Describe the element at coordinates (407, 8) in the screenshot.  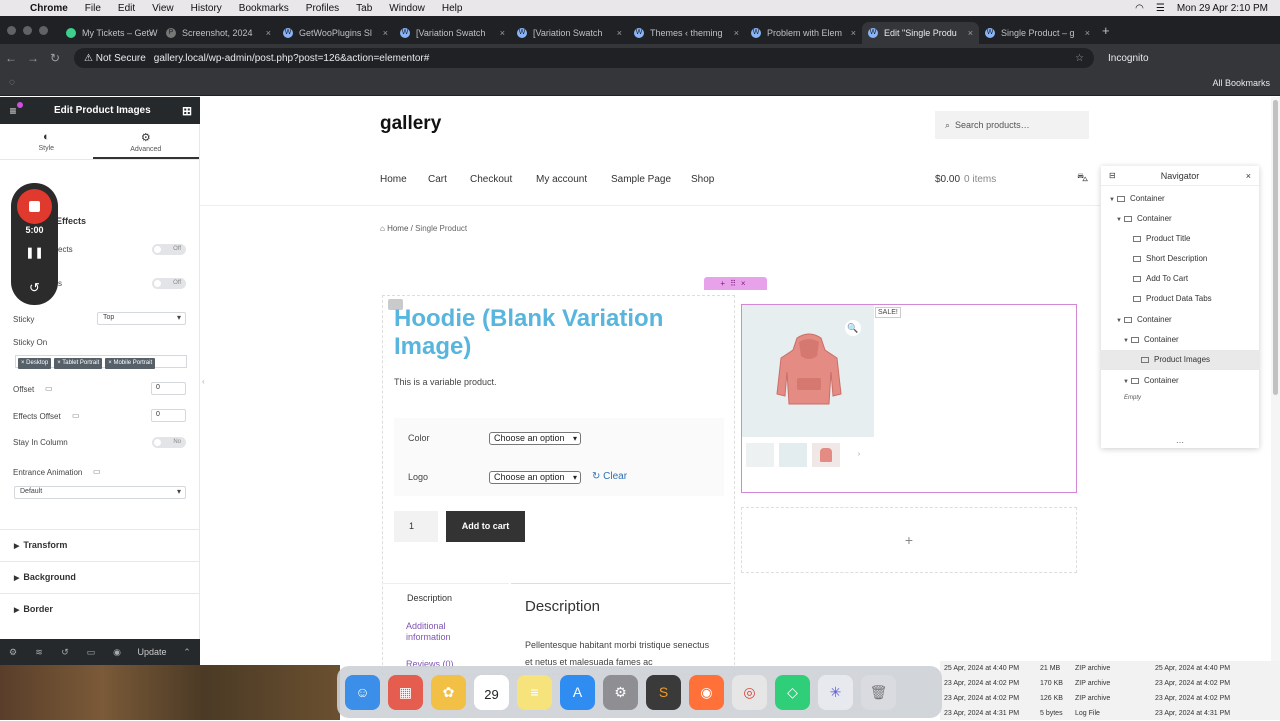
I see `menu-window: Window` at that location.